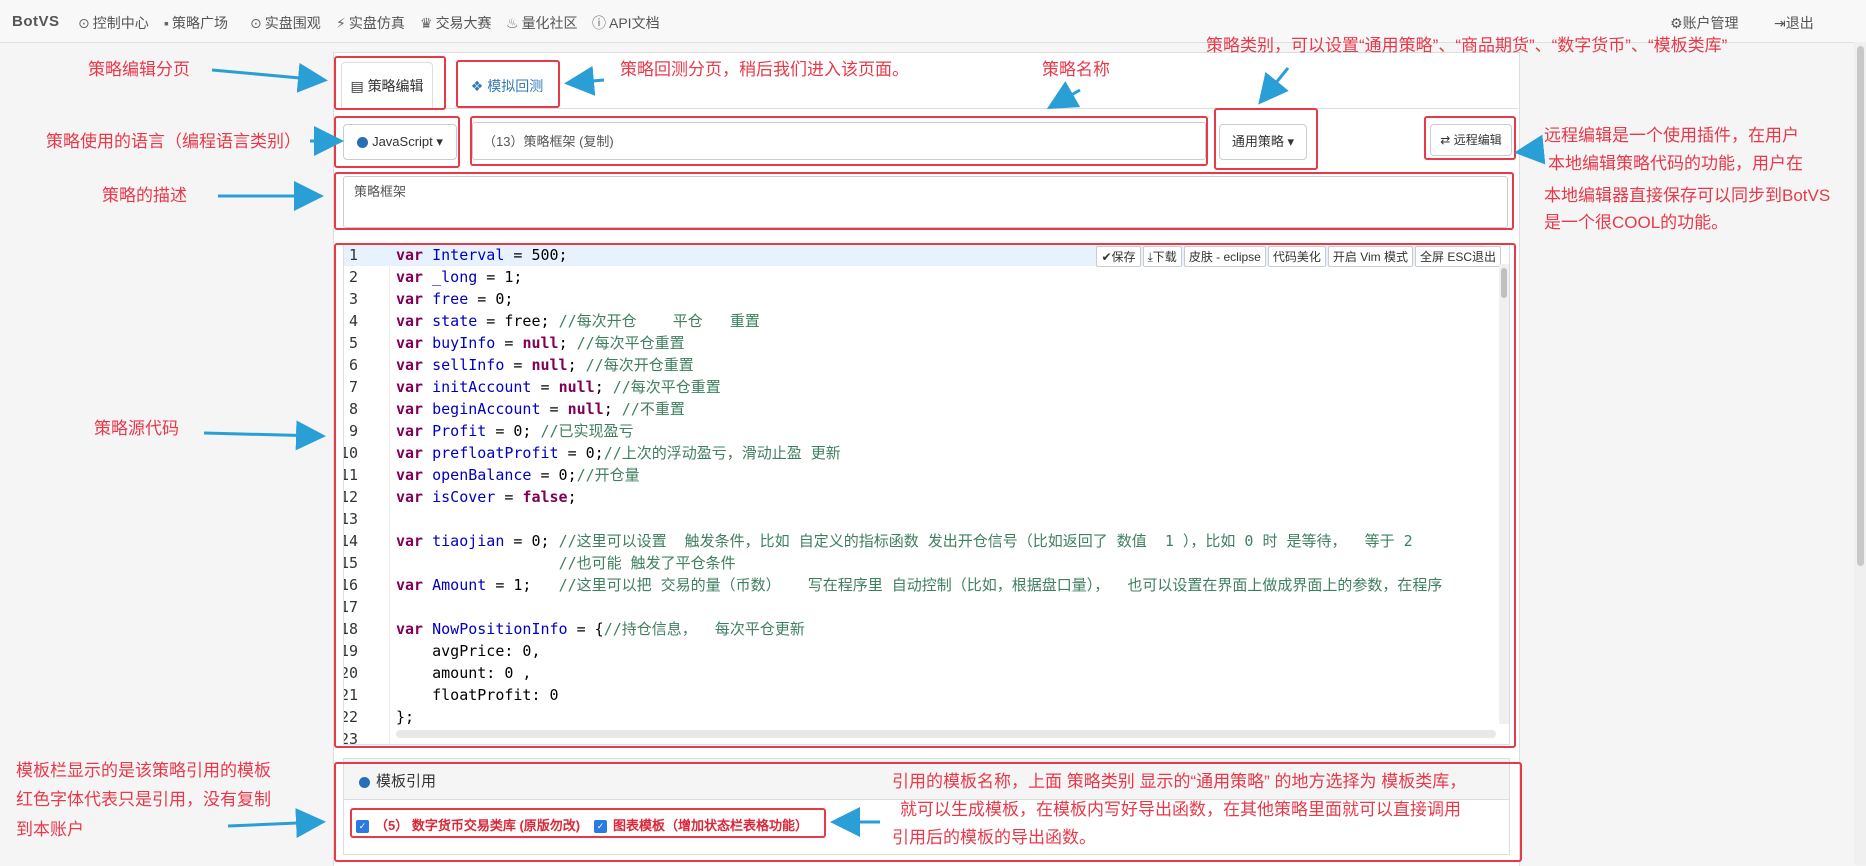  What do you see at coordinates (173, 141) in the screenshot?
I see `annotation-language: 策略使用的语言（编程语言类别）` at bounding box center [173, 141].